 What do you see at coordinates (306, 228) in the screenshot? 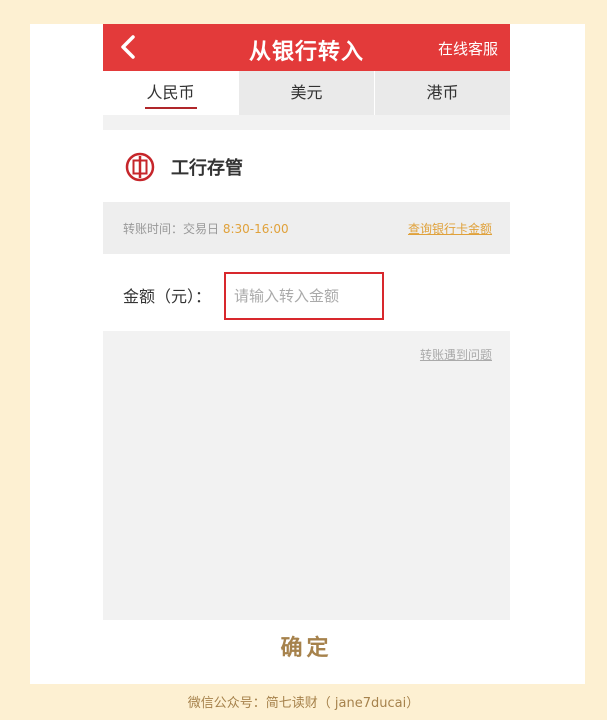
I see `transfer-time-row: 转账时间：交易日 8:30-16:00 查询银行卡金额` at bounding box center [306, 228].